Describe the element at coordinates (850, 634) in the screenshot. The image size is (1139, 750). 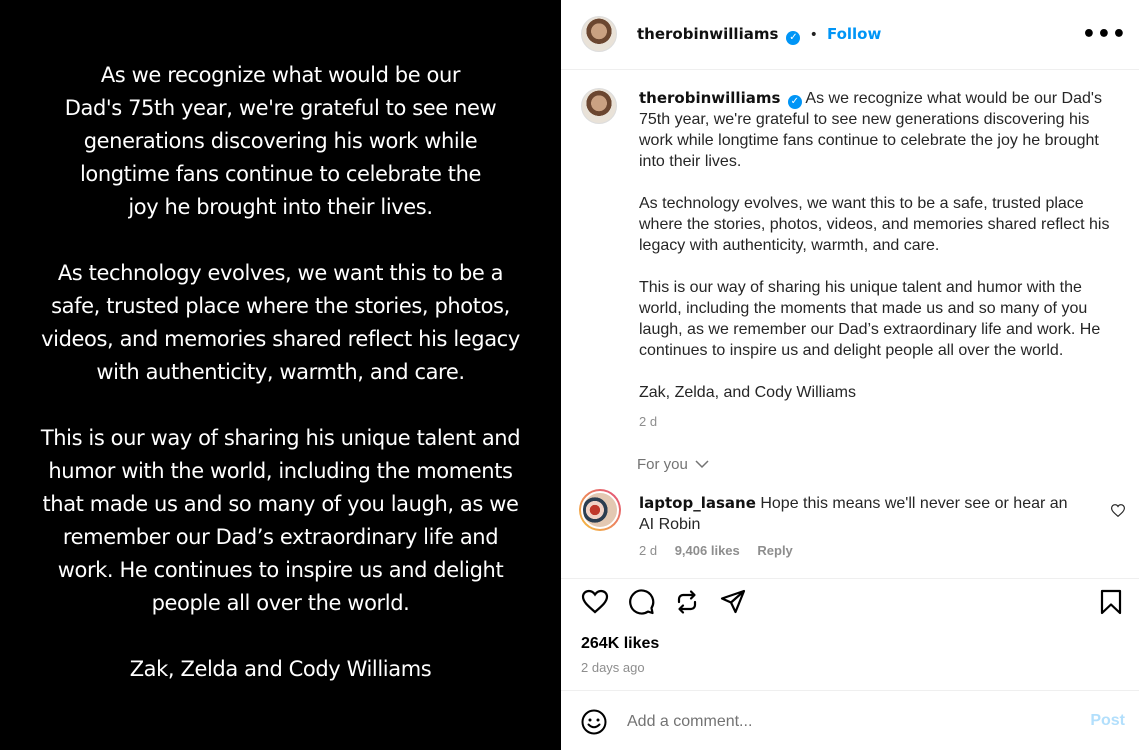
I see `action-bar: 264K likes 2 days ago` at that location.